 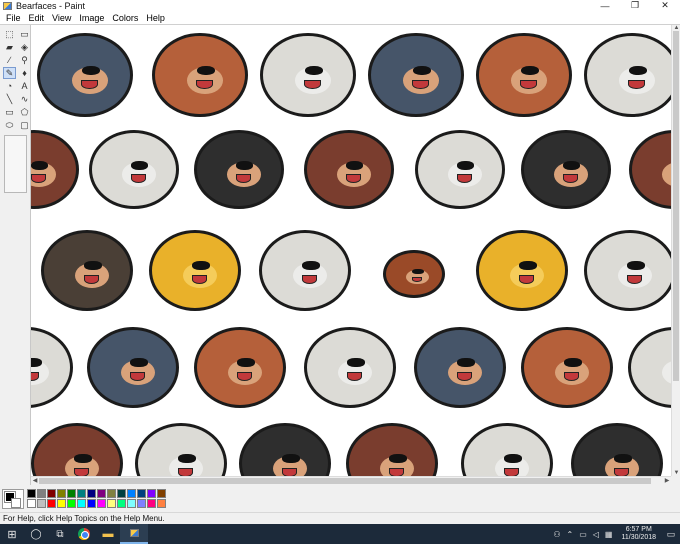 What do you see at coordinates (24, 125) in the screenshot?
I see `rounded-rectangle-icon: ▢` at bounding box center [24, 125].